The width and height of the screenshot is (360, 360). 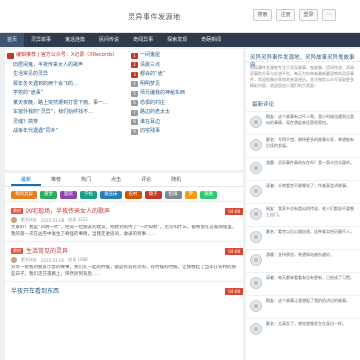 I want to click on rank-item: 3 都会的“诡”, so click(x=186, y=75).